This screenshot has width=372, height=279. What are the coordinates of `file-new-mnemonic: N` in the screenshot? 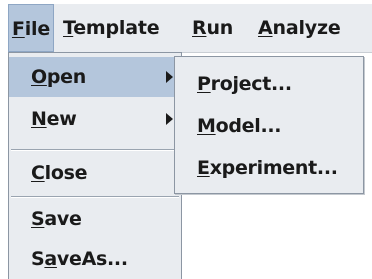 It's located at (39, 119).